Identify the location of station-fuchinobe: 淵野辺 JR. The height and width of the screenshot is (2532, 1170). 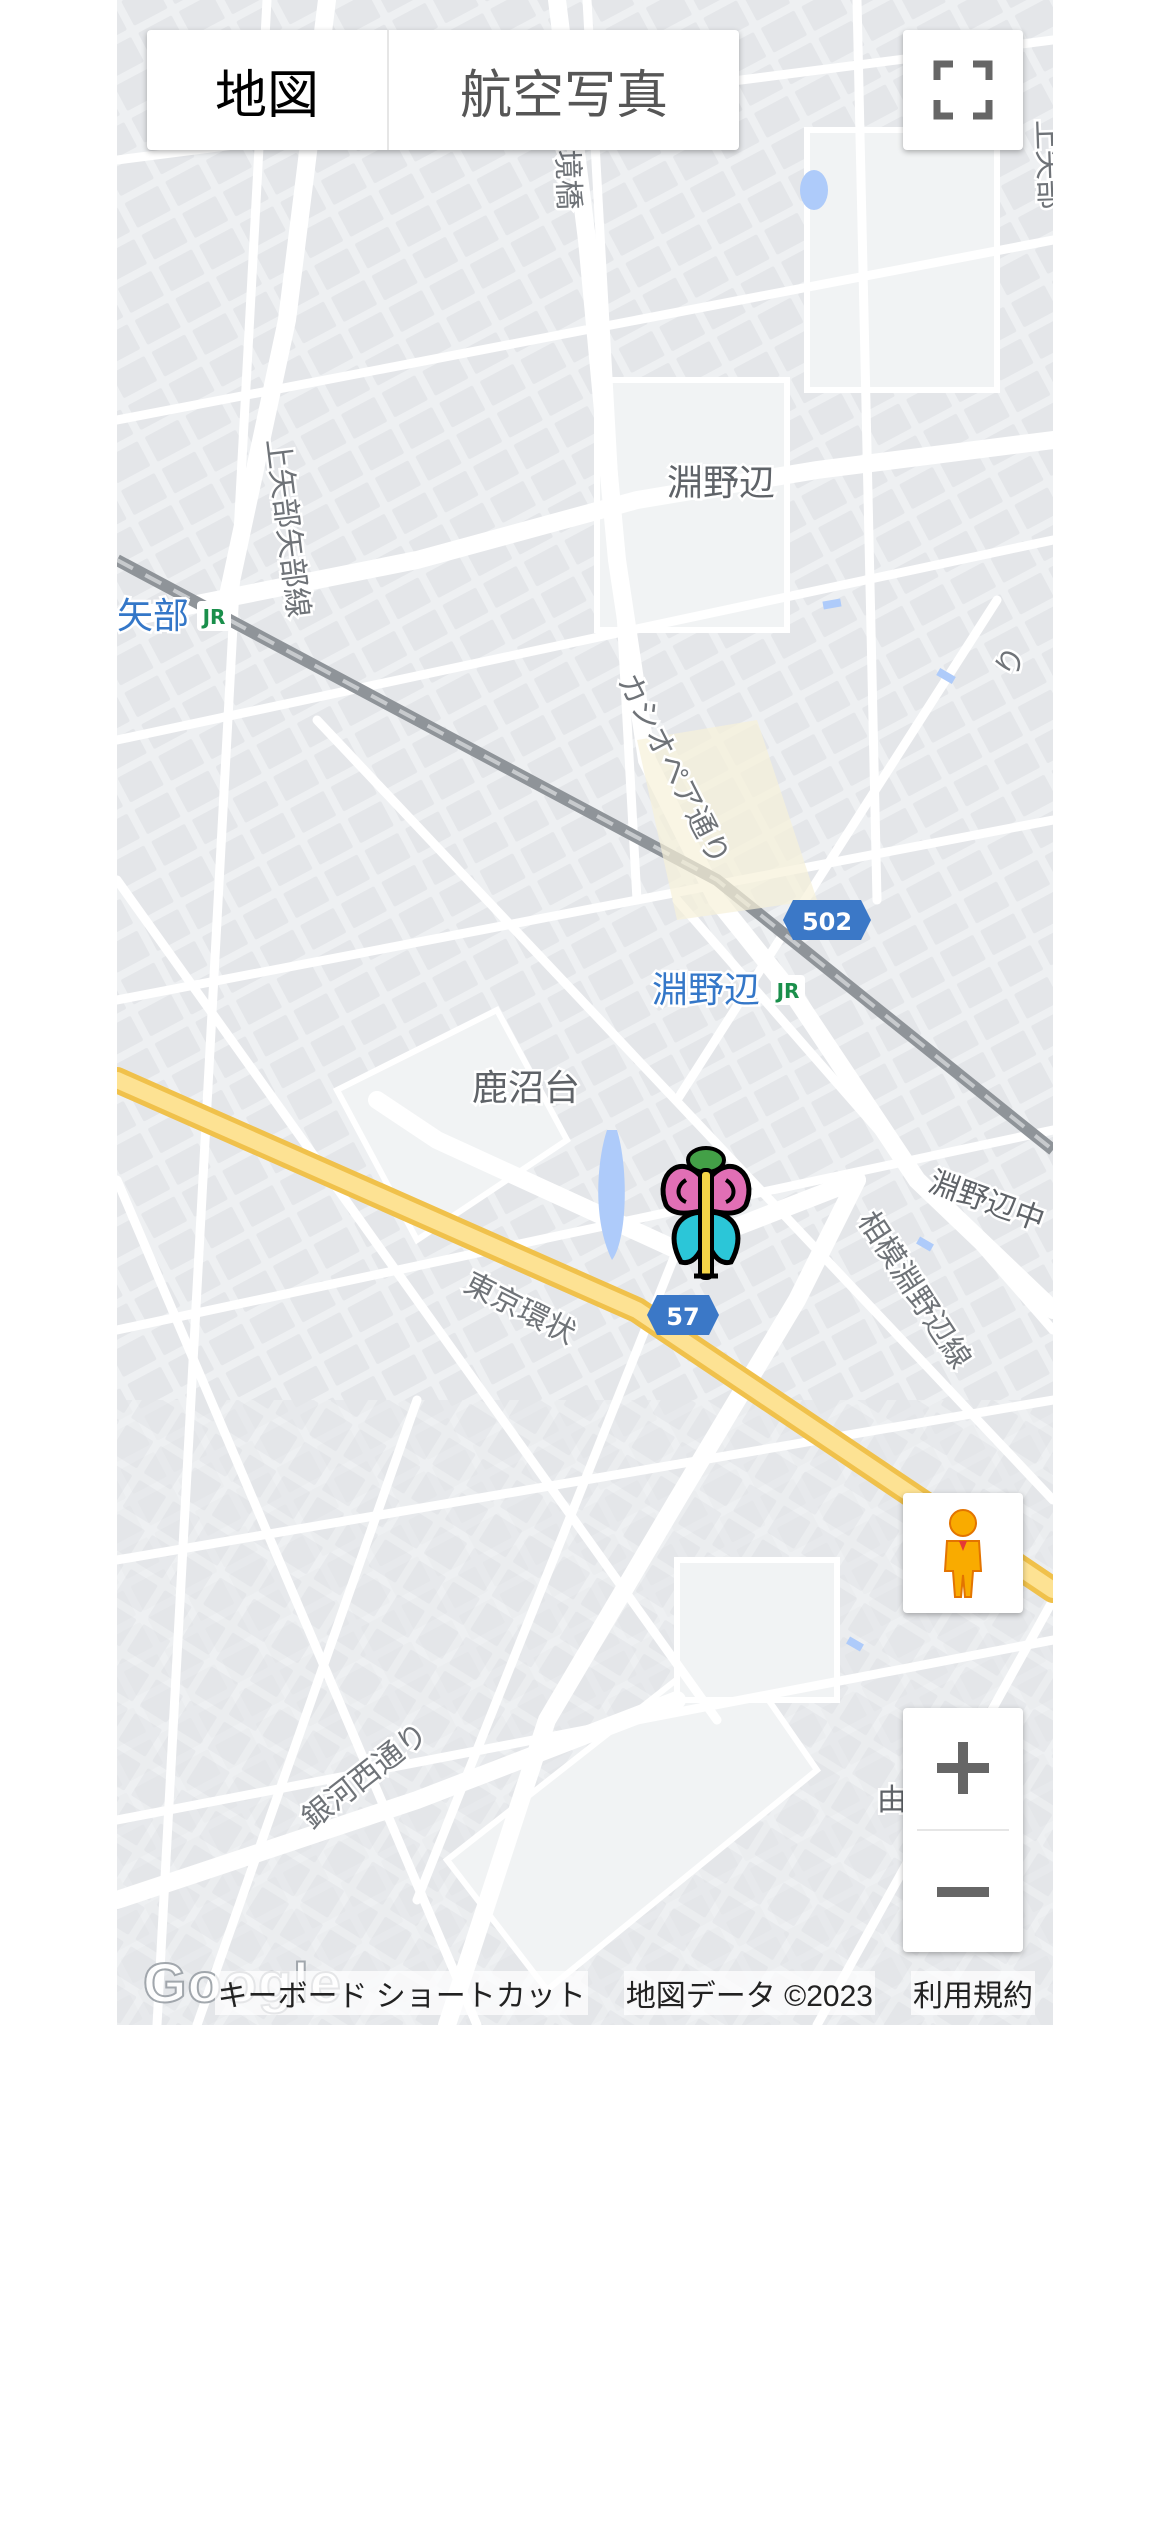
(727, 991).